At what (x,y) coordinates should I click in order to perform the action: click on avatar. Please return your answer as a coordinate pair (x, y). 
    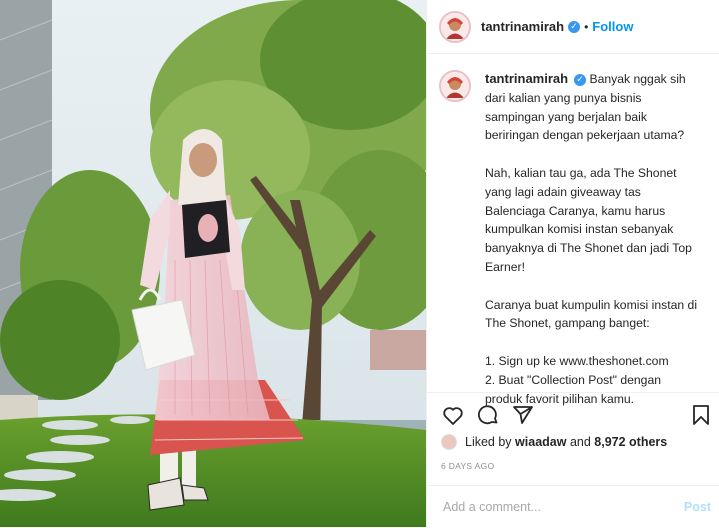
    Looking at the image, I should click on (455, 26).